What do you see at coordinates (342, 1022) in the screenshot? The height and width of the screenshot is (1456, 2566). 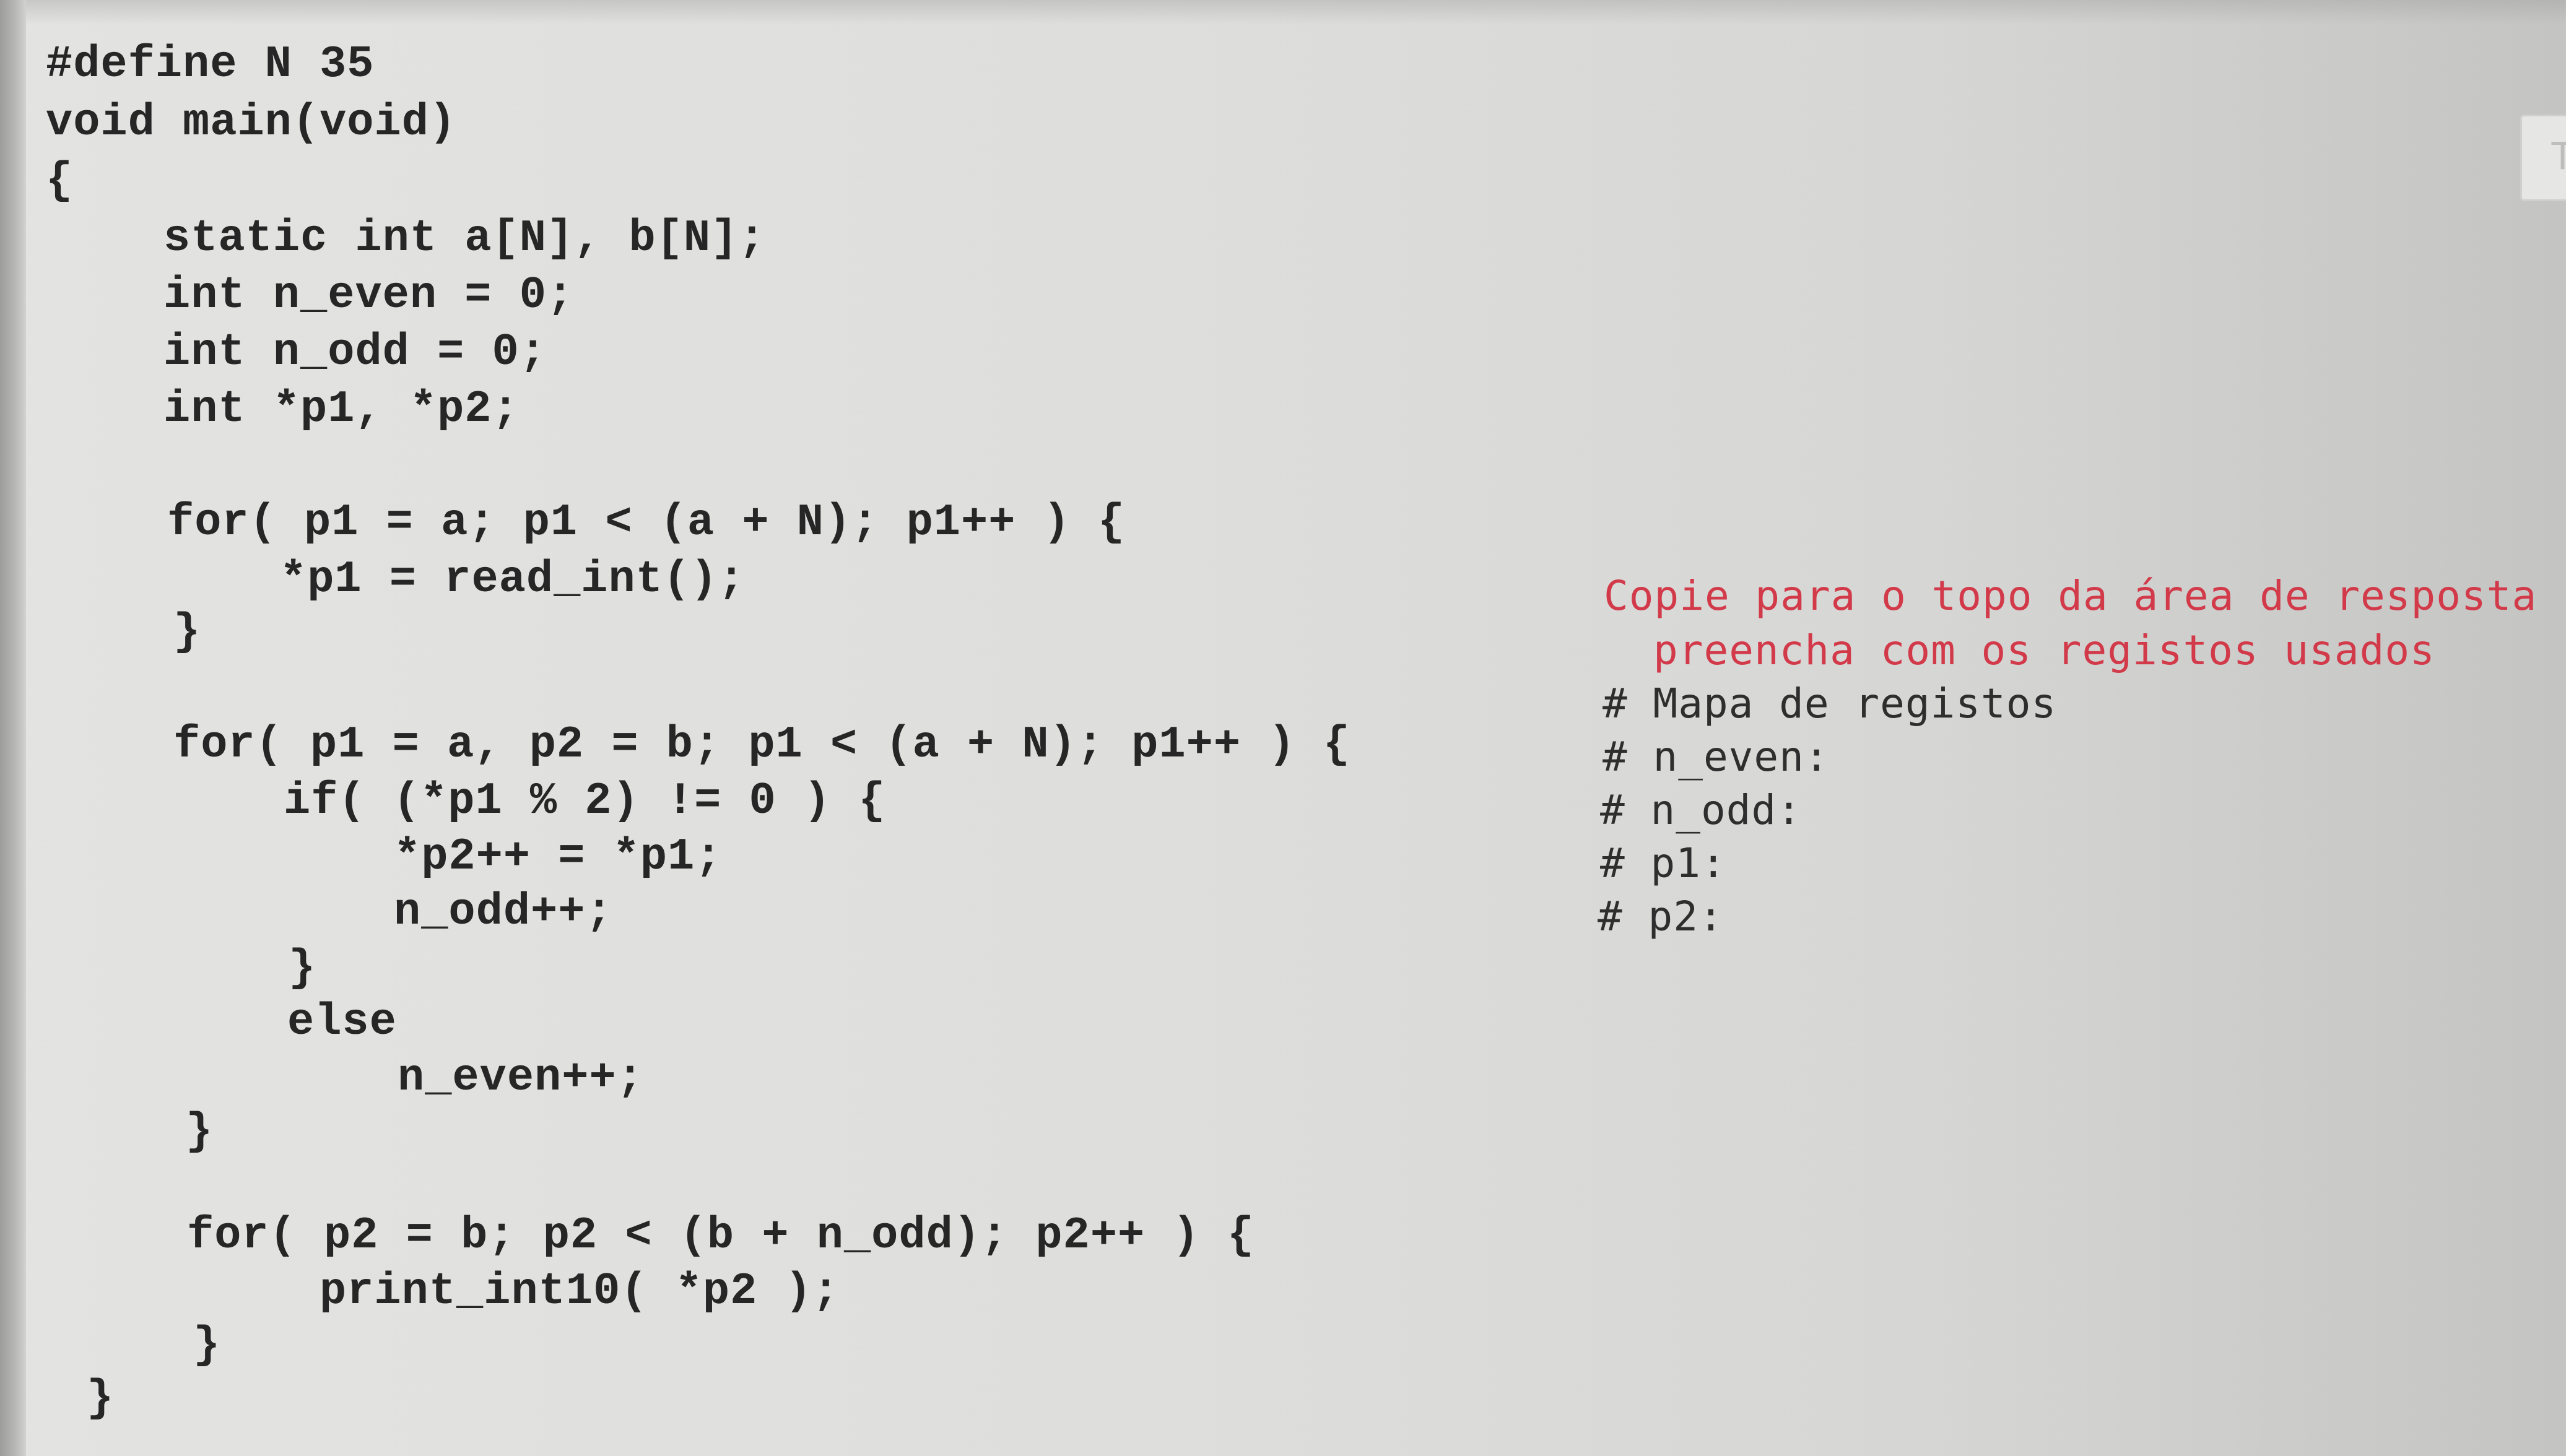 I see `code-line: else` at bounding box center [342, 1022].